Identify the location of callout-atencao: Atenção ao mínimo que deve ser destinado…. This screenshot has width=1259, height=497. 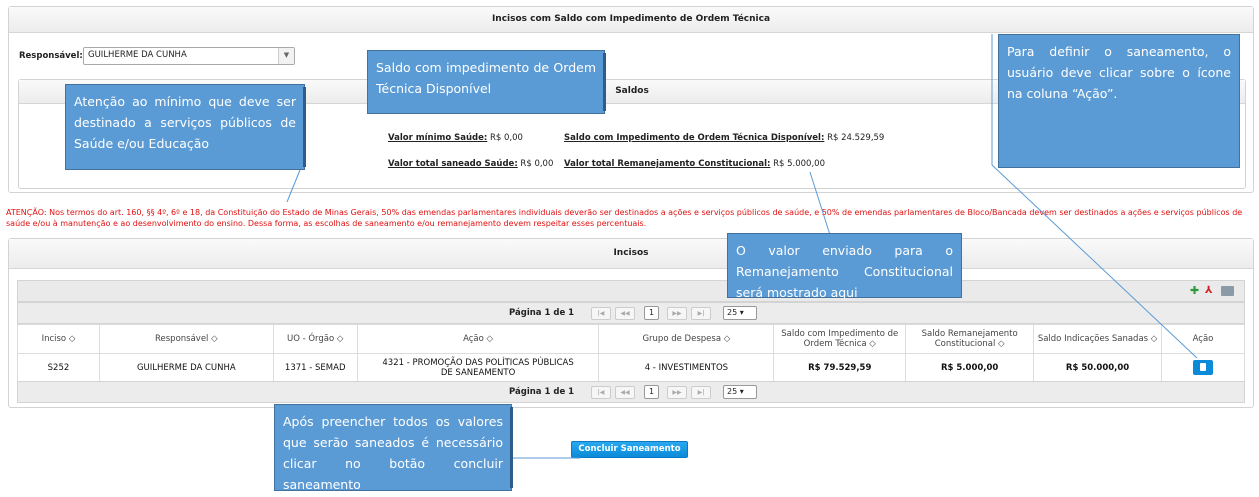
(185, 127).